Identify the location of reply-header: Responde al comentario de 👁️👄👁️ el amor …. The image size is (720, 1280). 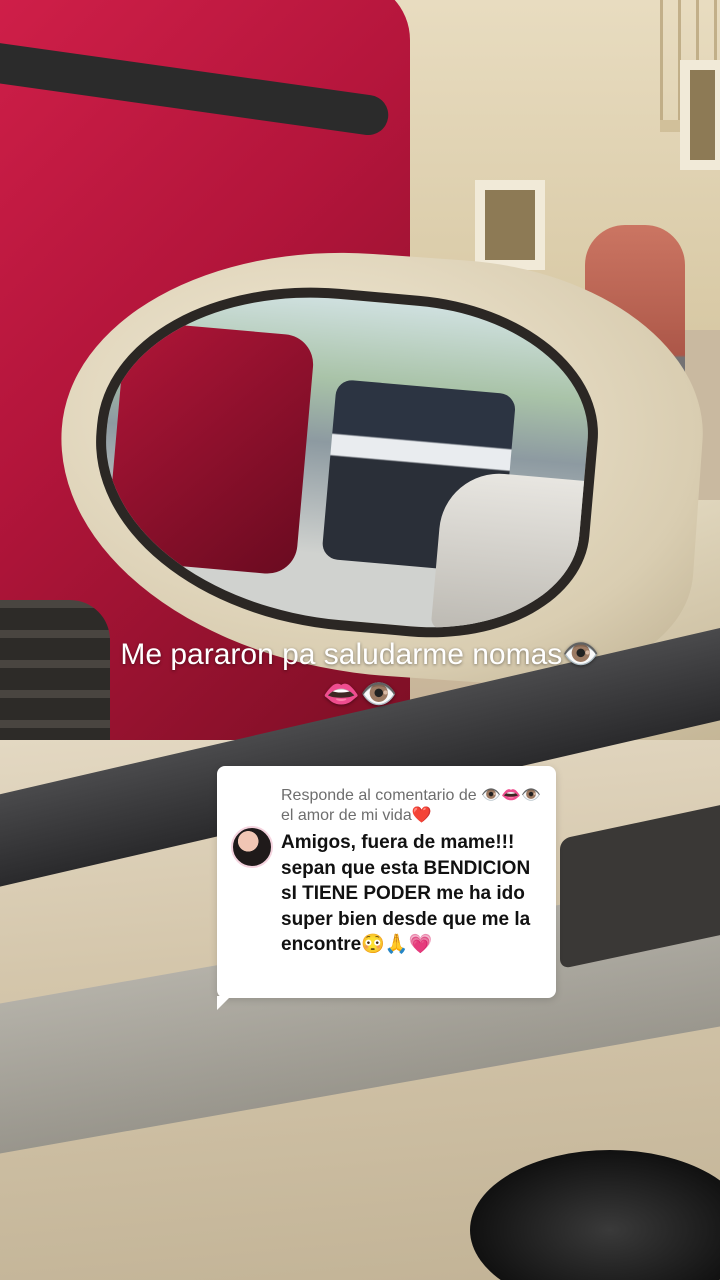
(411, 805).